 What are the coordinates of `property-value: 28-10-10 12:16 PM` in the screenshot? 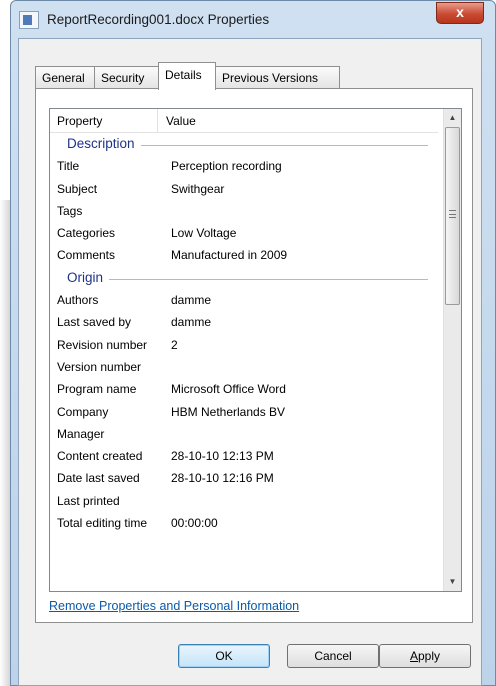 It's located at (222, 478).